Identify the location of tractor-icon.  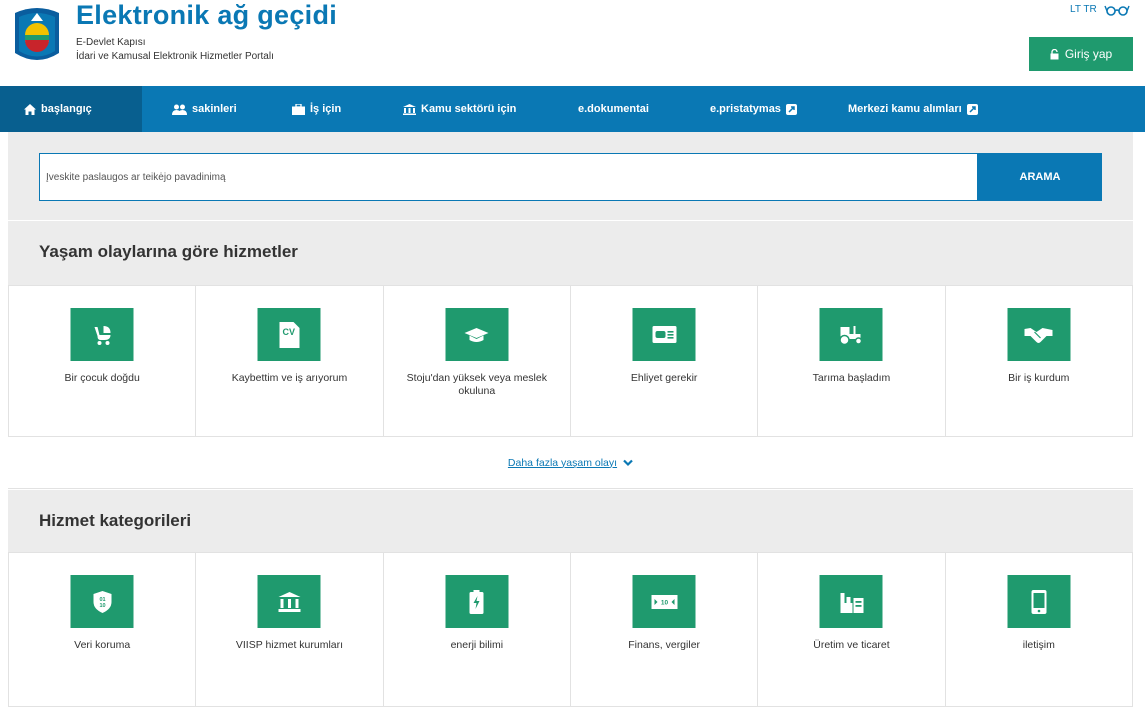
(851, 334).